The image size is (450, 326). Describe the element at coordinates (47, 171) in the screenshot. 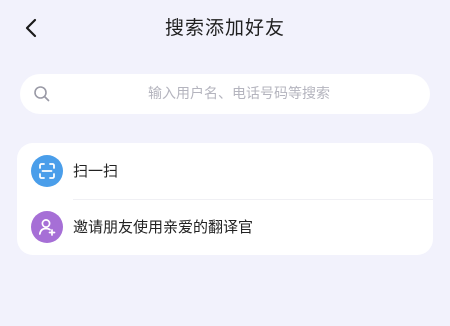

I see `scan-icon` at that location.